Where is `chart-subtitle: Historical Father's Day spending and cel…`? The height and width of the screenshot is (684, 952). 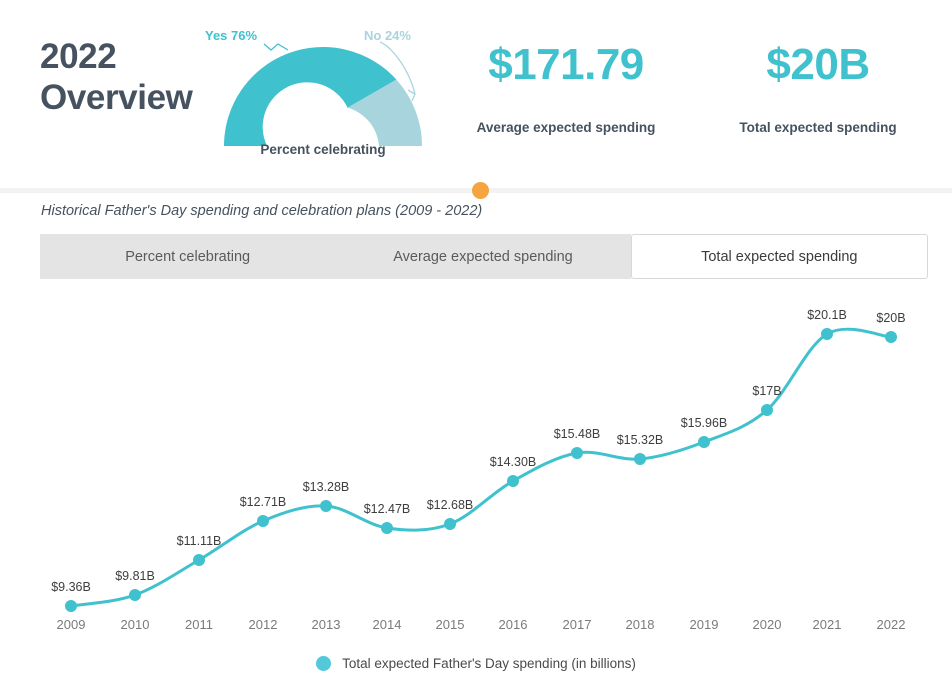 chart-subtitle: Historical Father's Day spending and cel… is located at coordinates (262, 211).